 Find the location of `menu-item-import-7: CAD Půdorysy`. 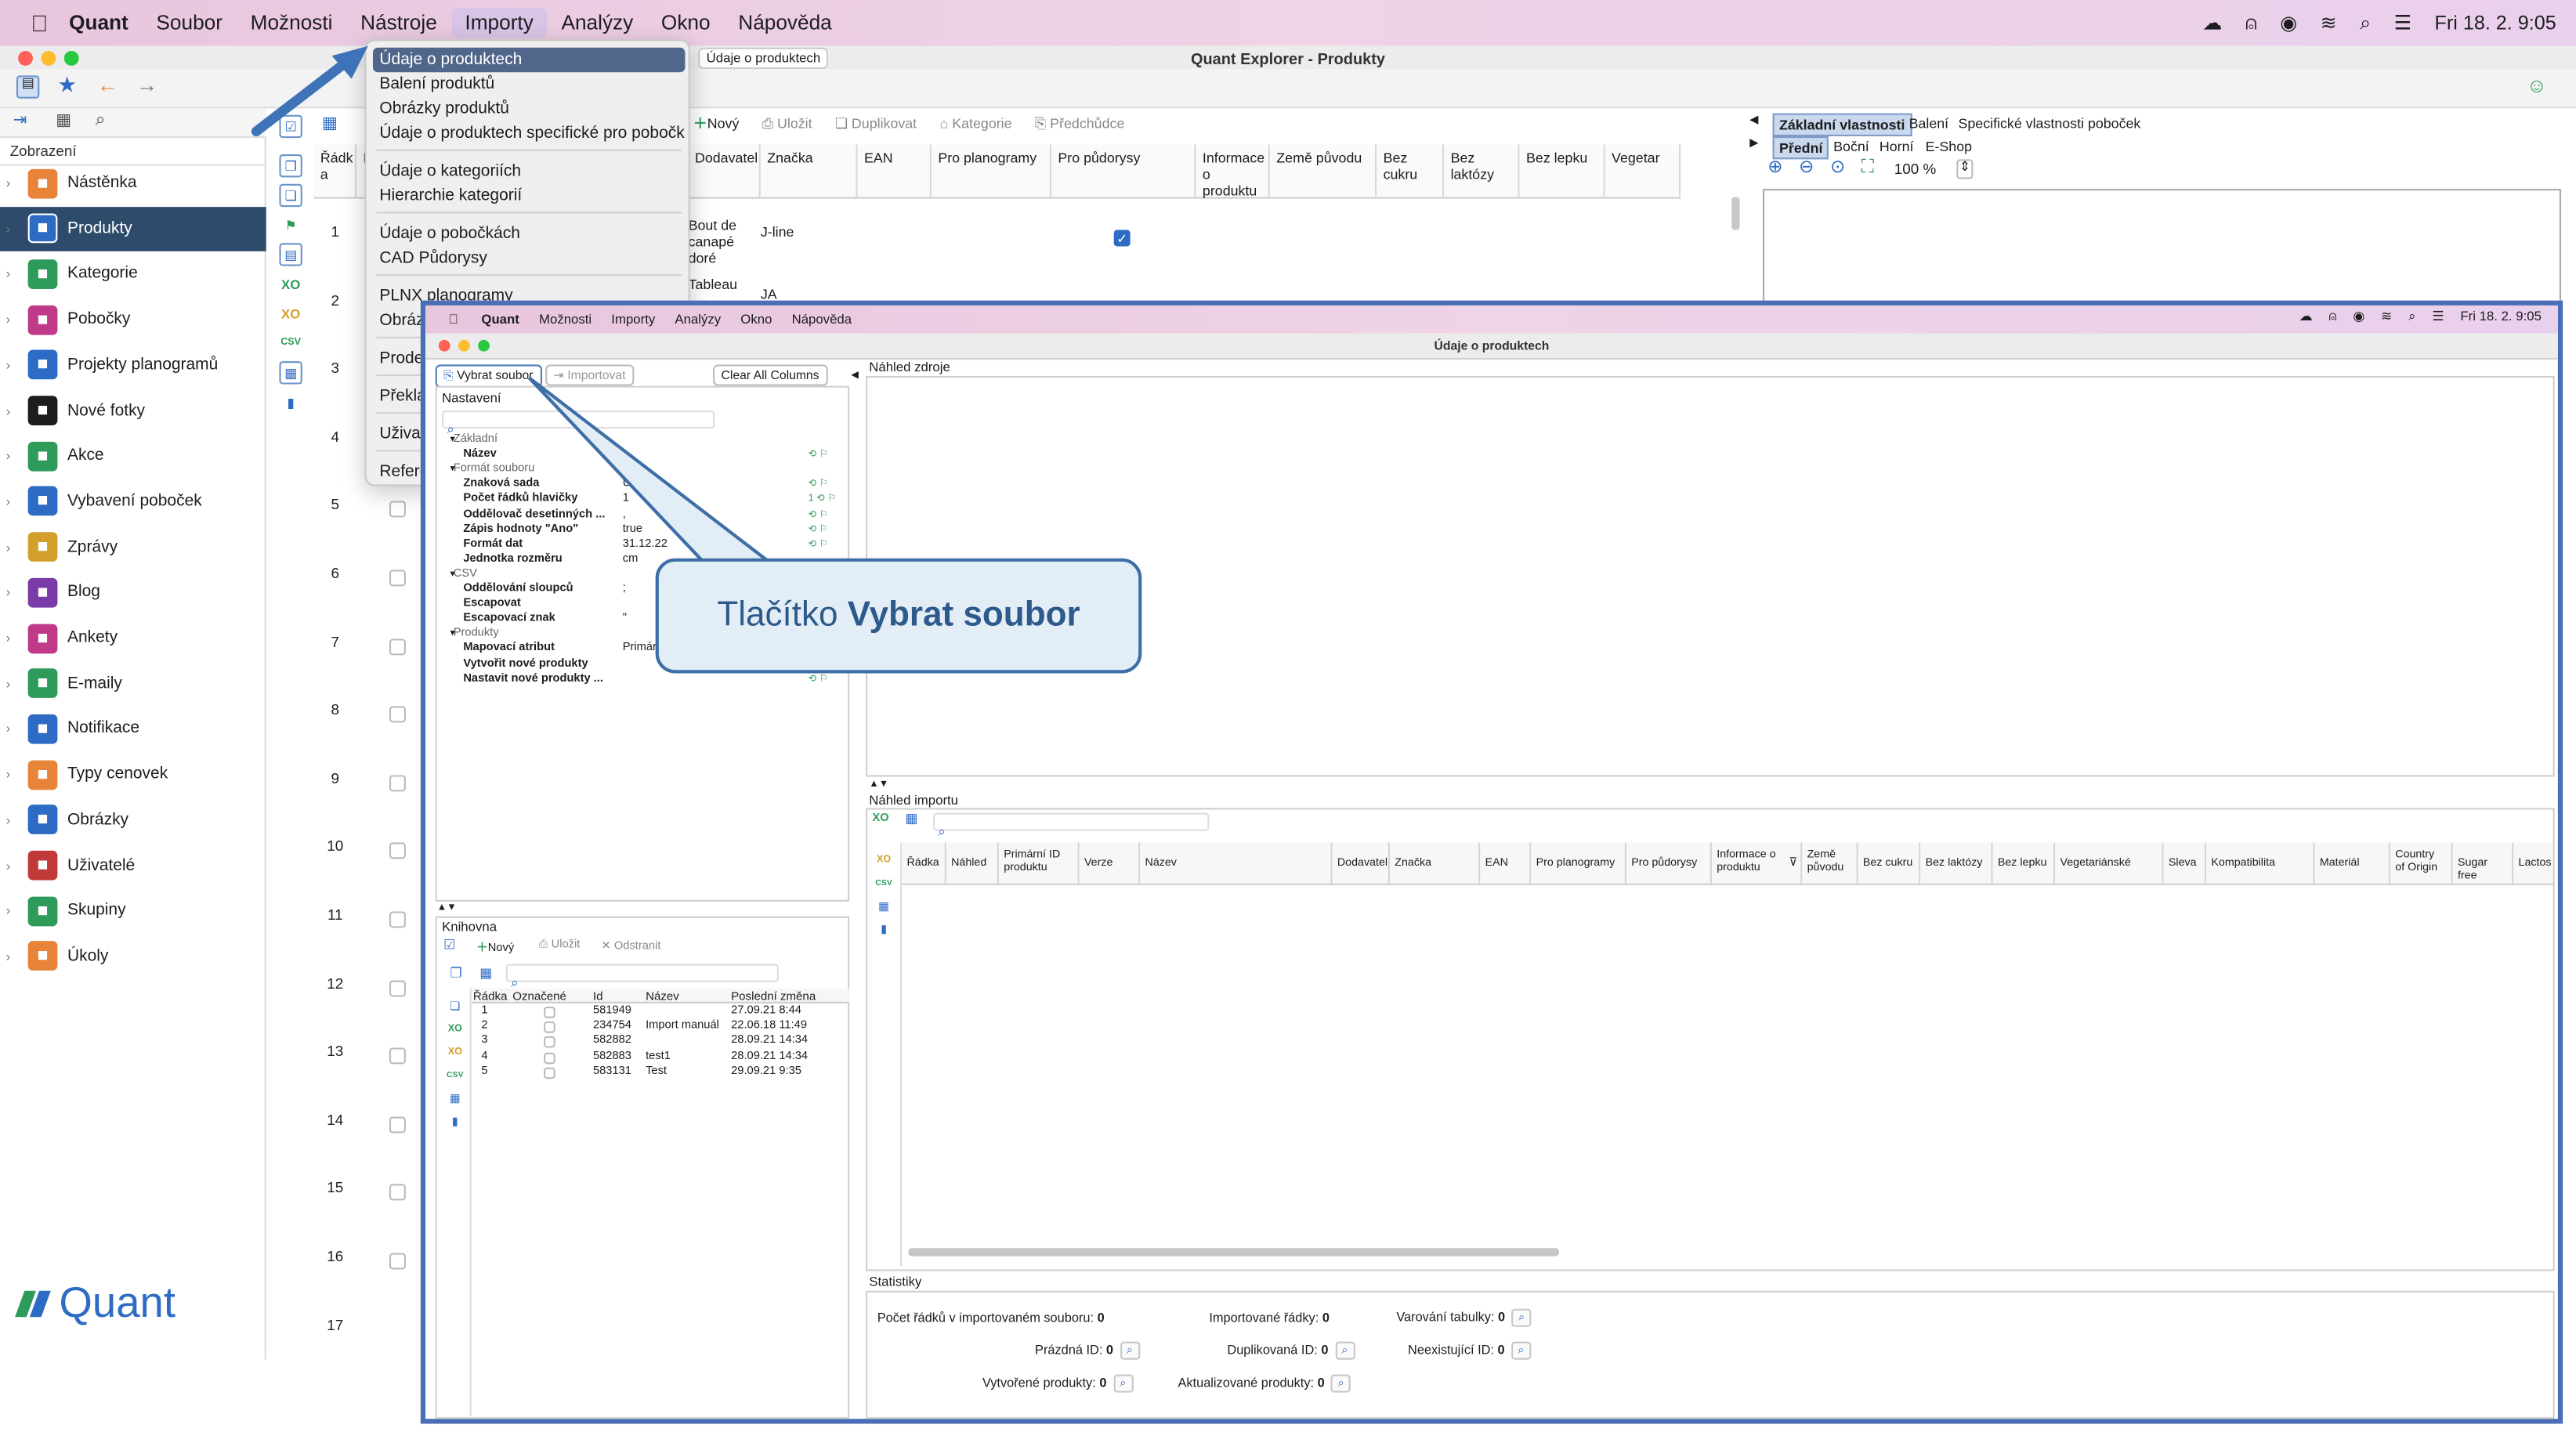

menu-item-import-7: CAD Půdorysy is located at coordinates (529, 258).